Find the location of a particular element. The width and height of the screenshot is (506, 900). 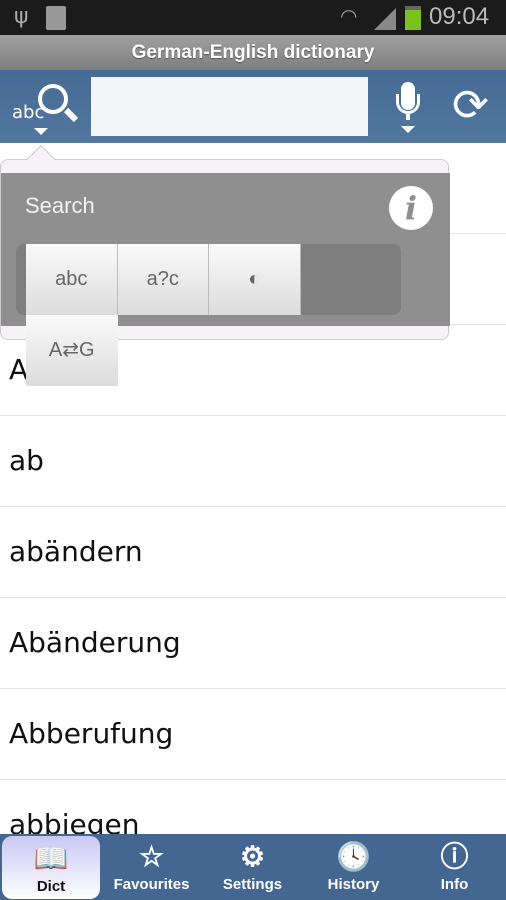

nav-label: Dict is located at coordinates (51, 886).